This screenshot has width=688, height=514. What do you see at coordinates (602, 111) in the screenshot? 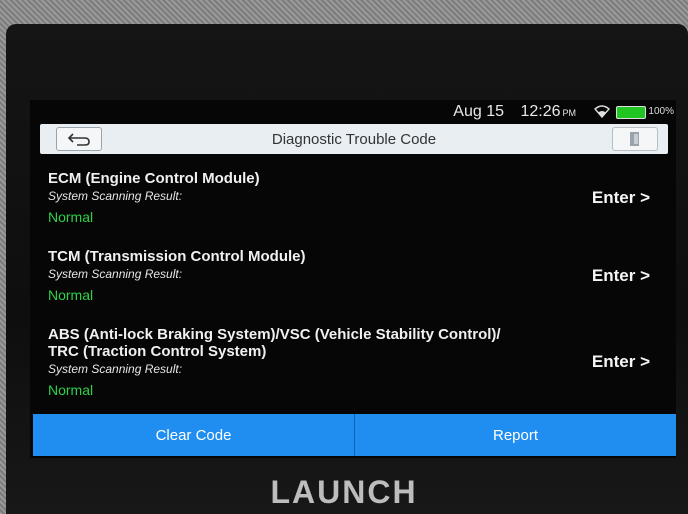
I see `wifi-icon` at bounding box center [602, 111].